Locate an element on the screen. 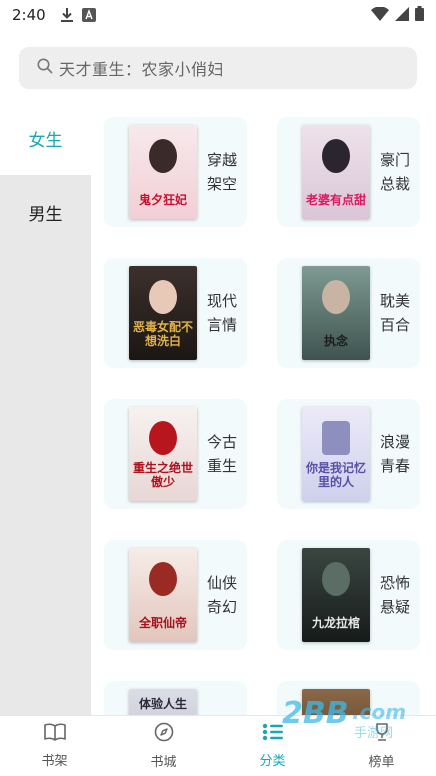 This screenshot has width=436, height=776. category-card-danmei: 执念 耽美 百合 is located at coordinates (348, 313).